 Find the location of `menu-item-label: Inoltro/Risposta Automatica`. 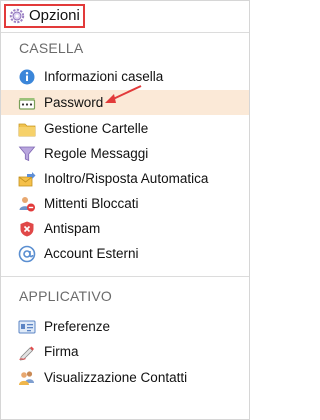

menu-item-label: Inoltro/Risposta Automatica is located at coordinates (126, 178).